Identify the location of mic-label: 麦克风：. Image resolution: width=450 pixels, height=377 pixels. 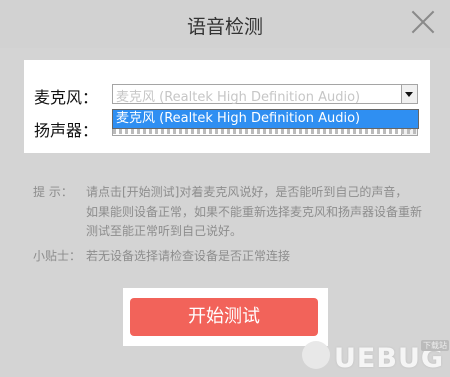
(66, 97).